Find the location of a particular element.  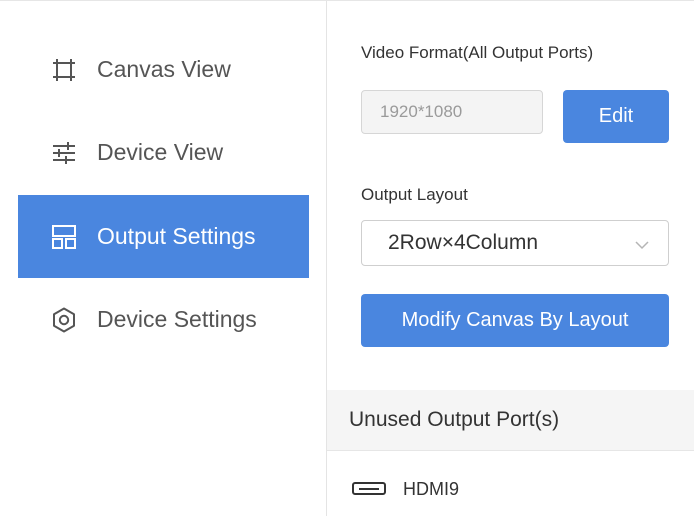

sidebar-item-device-settings: Device Settings is located at coordinates (163, 319).